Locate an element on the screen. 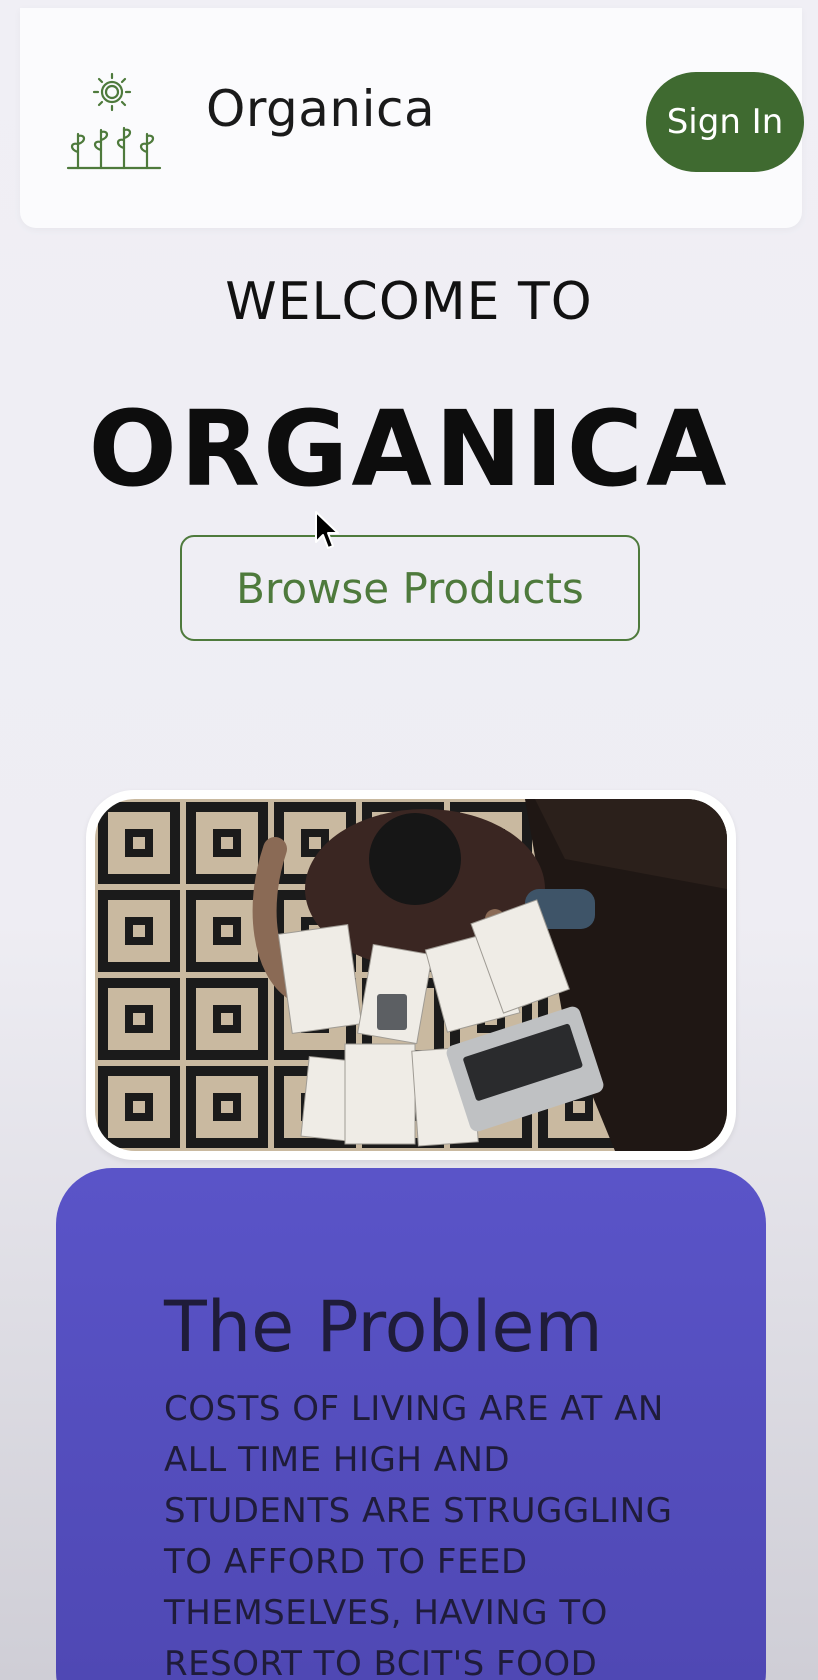  sign-in-button: Sign In is located at coordinates (725, 122).